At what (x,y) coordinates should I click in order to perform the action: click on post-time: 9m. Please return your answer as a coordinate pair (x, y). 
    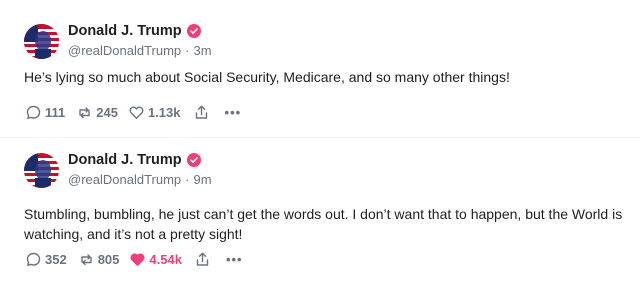
    Looking at the image, I should click on (203, 179).